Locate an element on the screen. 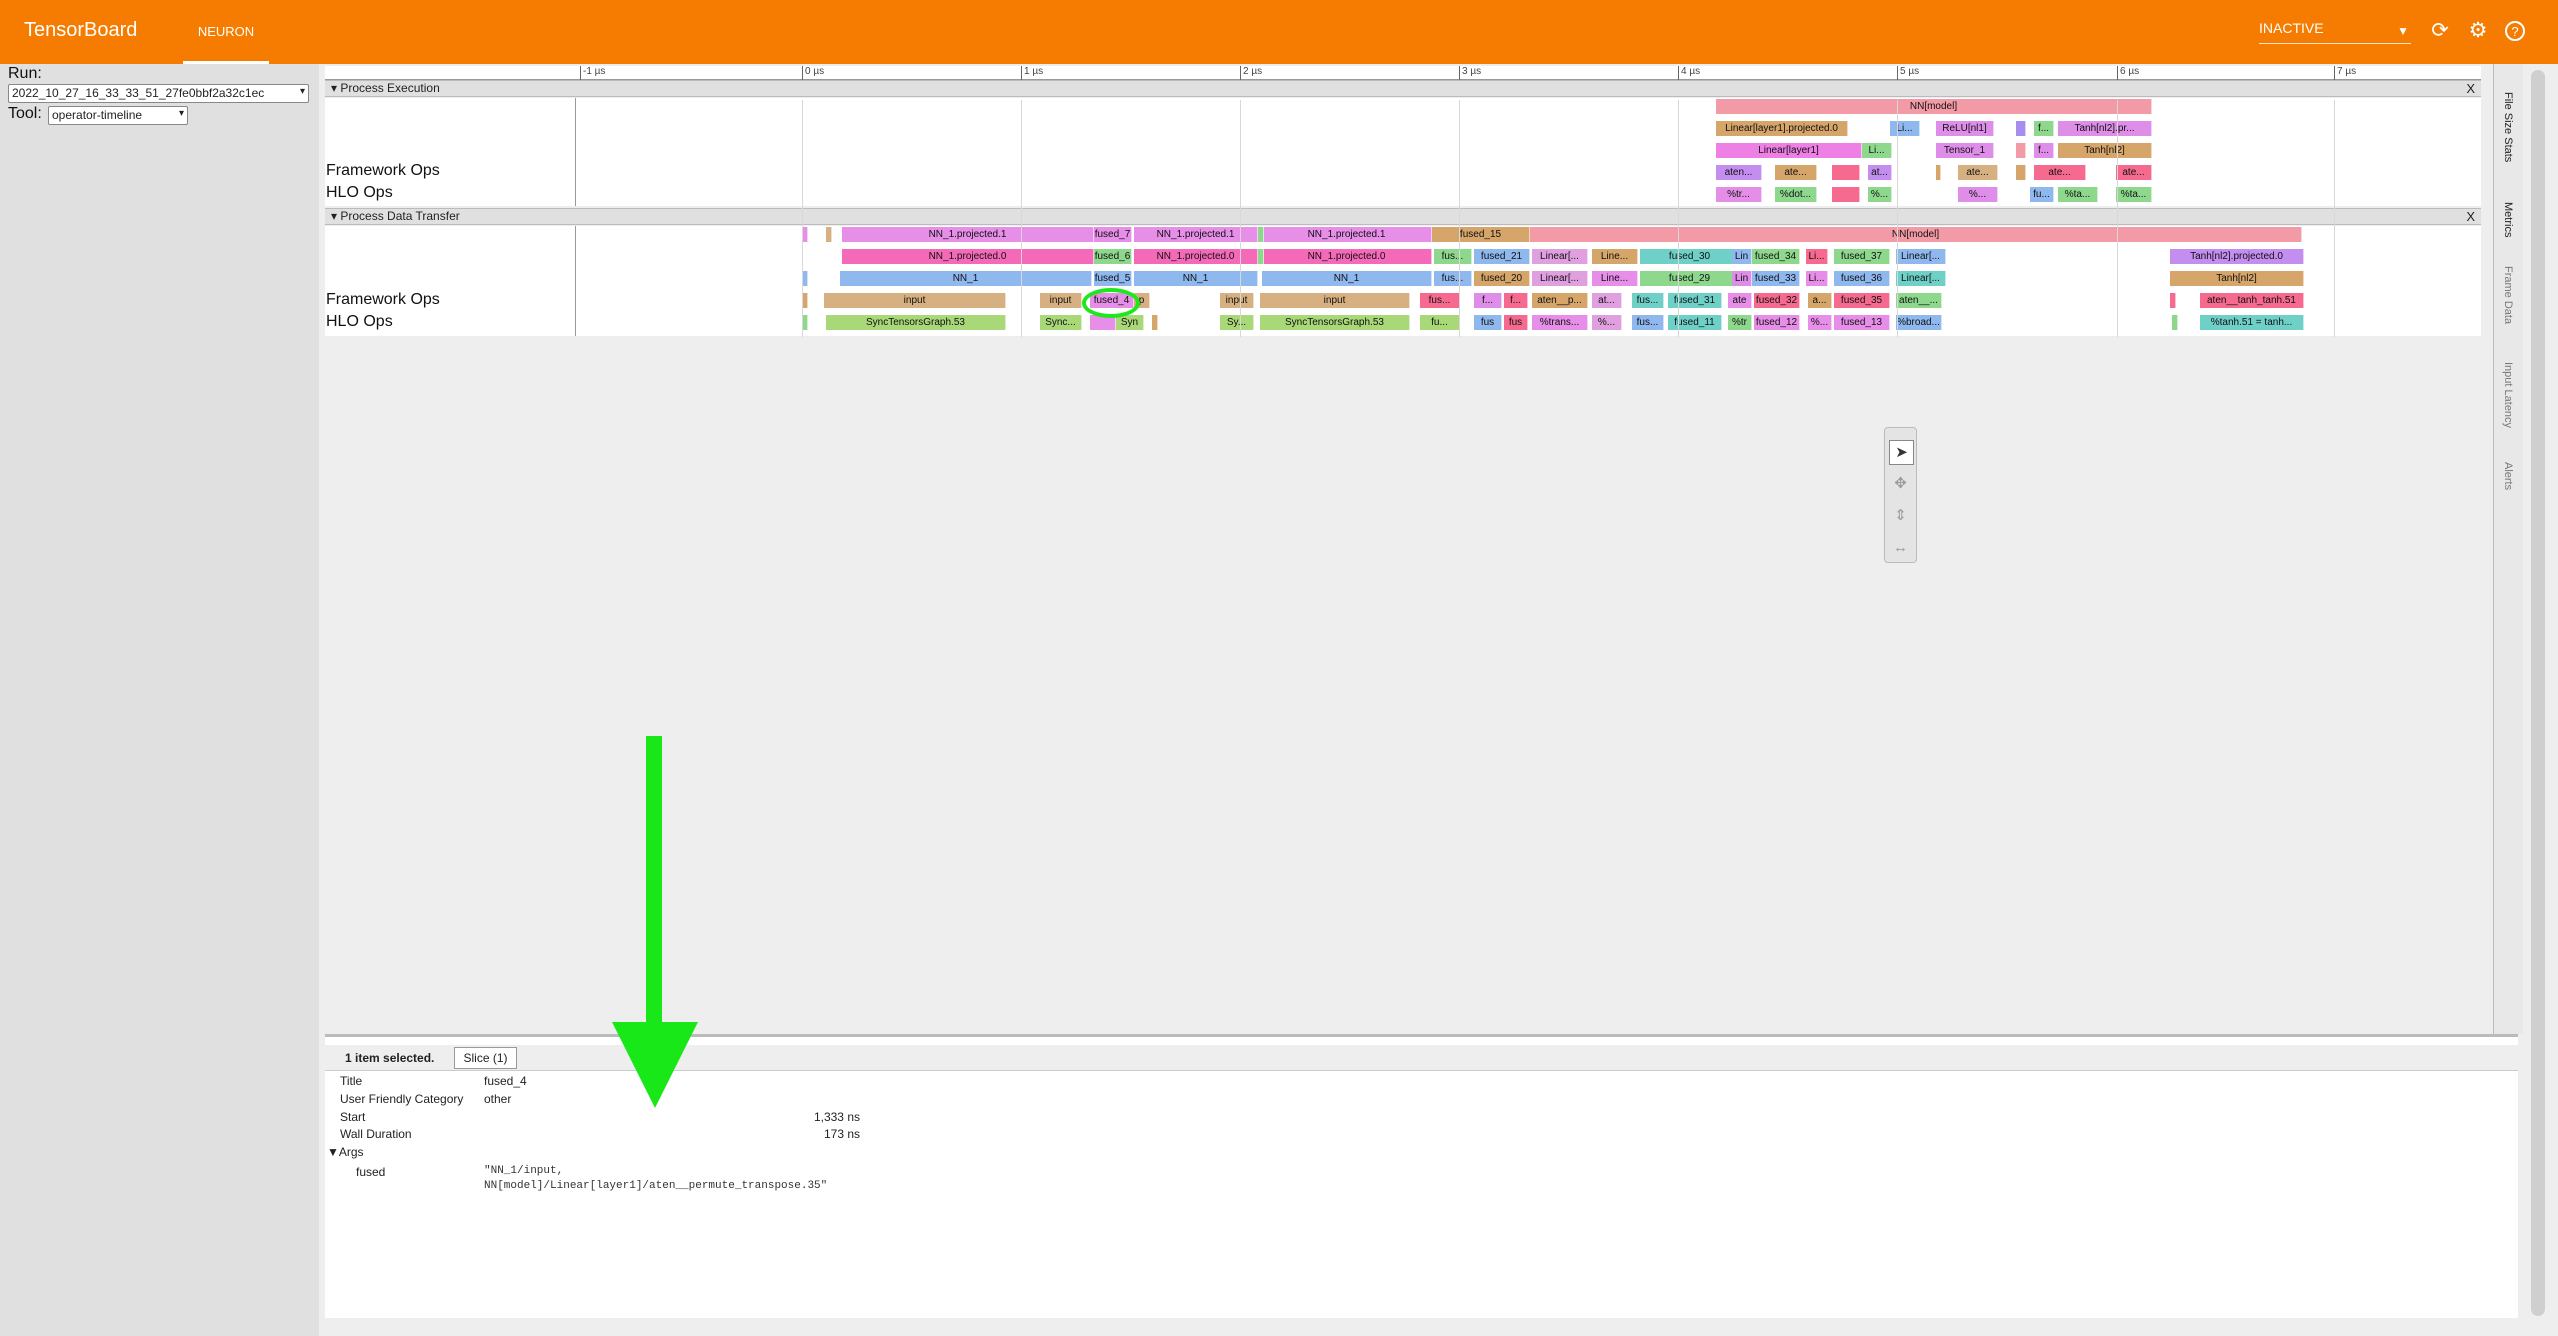  trace-slice: fused_7 is located at coordinates (1113, 234).